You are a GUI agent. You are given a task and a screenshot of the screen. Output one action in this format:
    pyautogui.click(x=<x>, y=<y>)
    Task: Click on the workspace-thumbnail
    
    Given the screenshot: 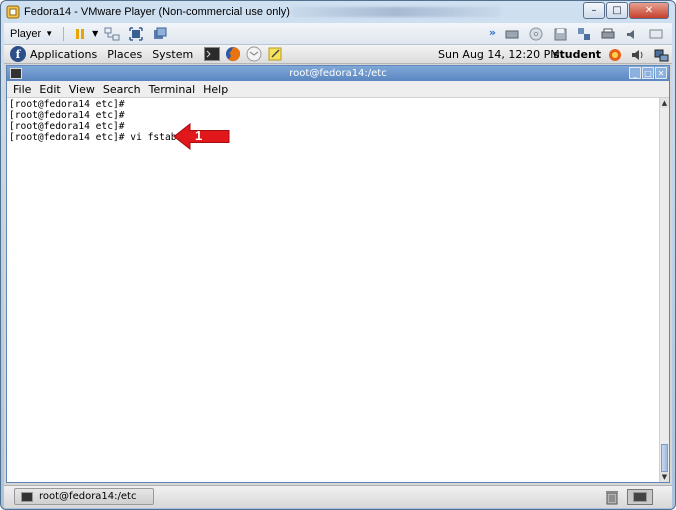 What is the action you would take?
    pyautogui.click(x=640, y=497)
    